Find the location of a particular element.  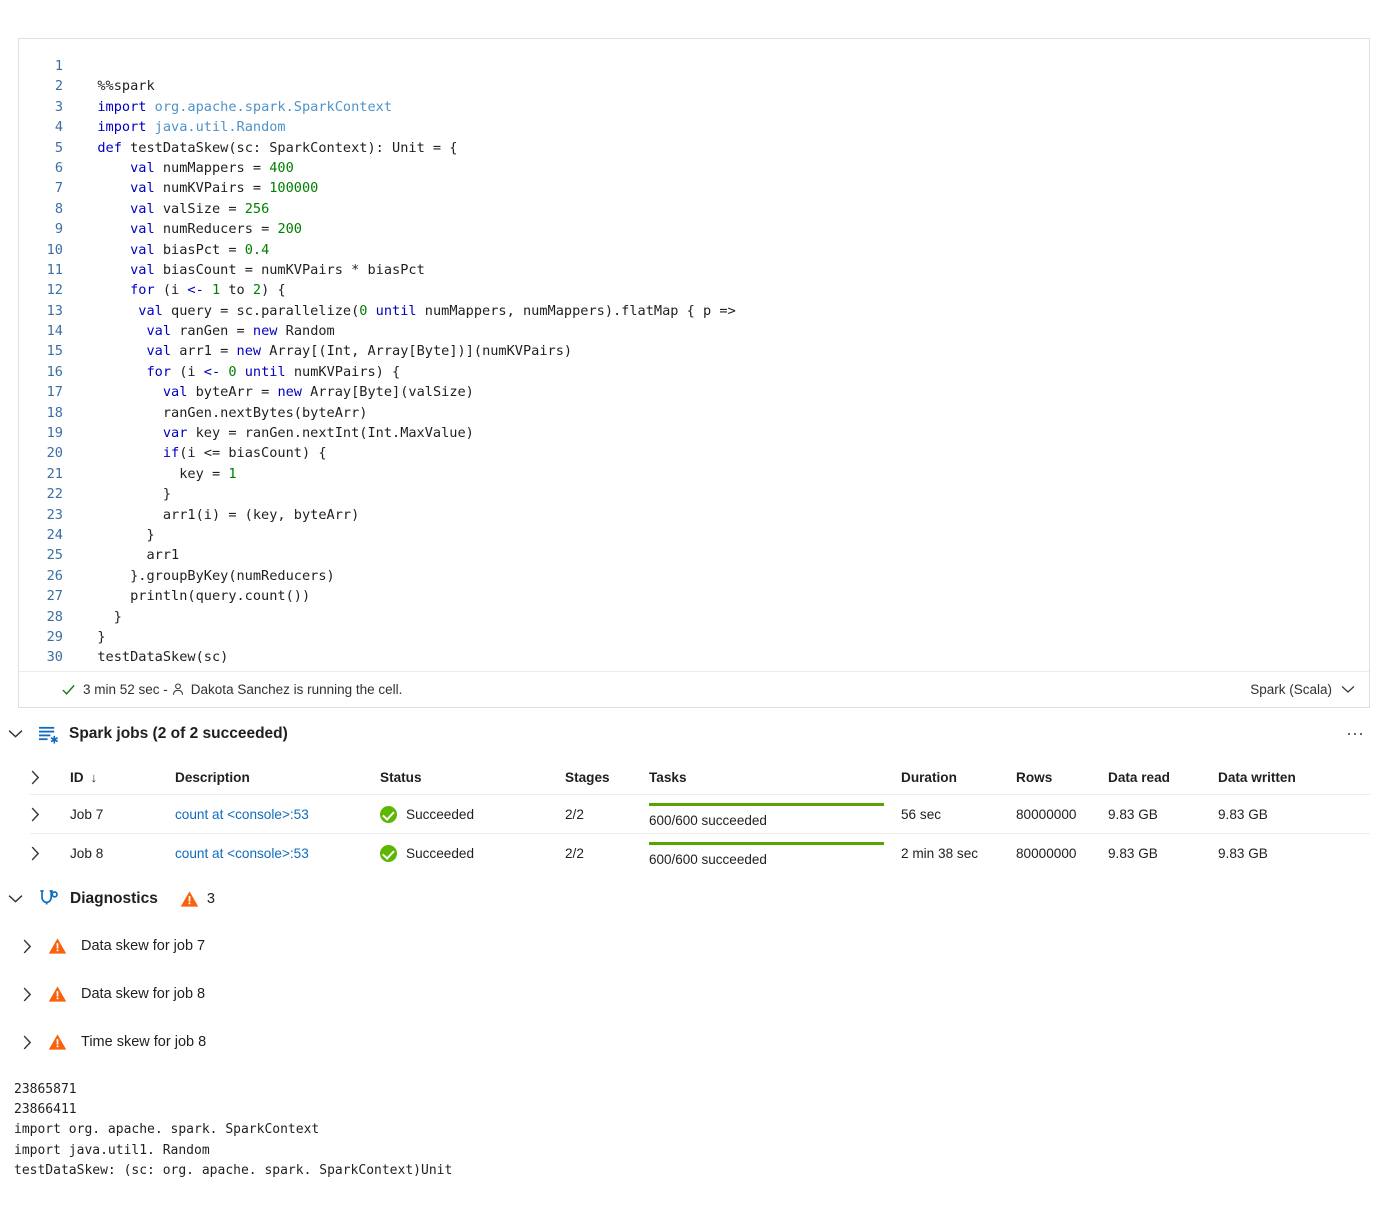

spark-jobs-more-menu: ⋯ is located at coordinates (1356, 734).